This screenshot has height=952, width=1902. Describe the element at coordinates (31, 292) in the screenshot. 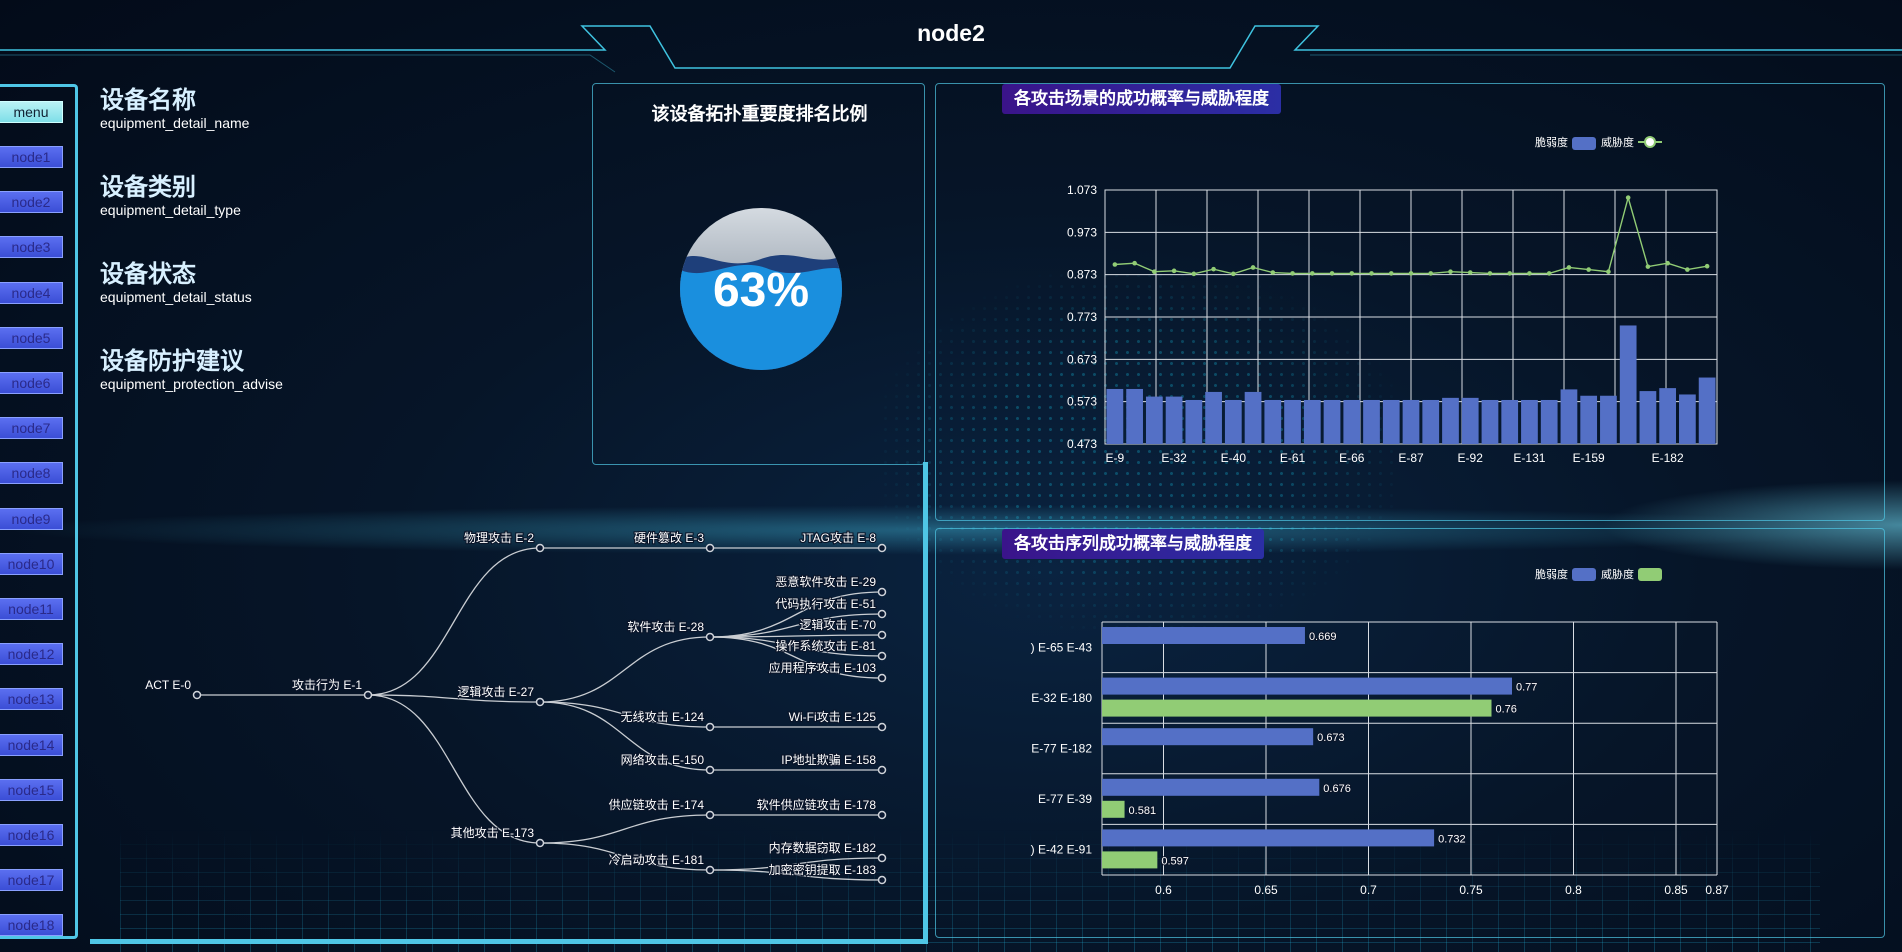

I see `sidebar-item-node4: node4` at that location.